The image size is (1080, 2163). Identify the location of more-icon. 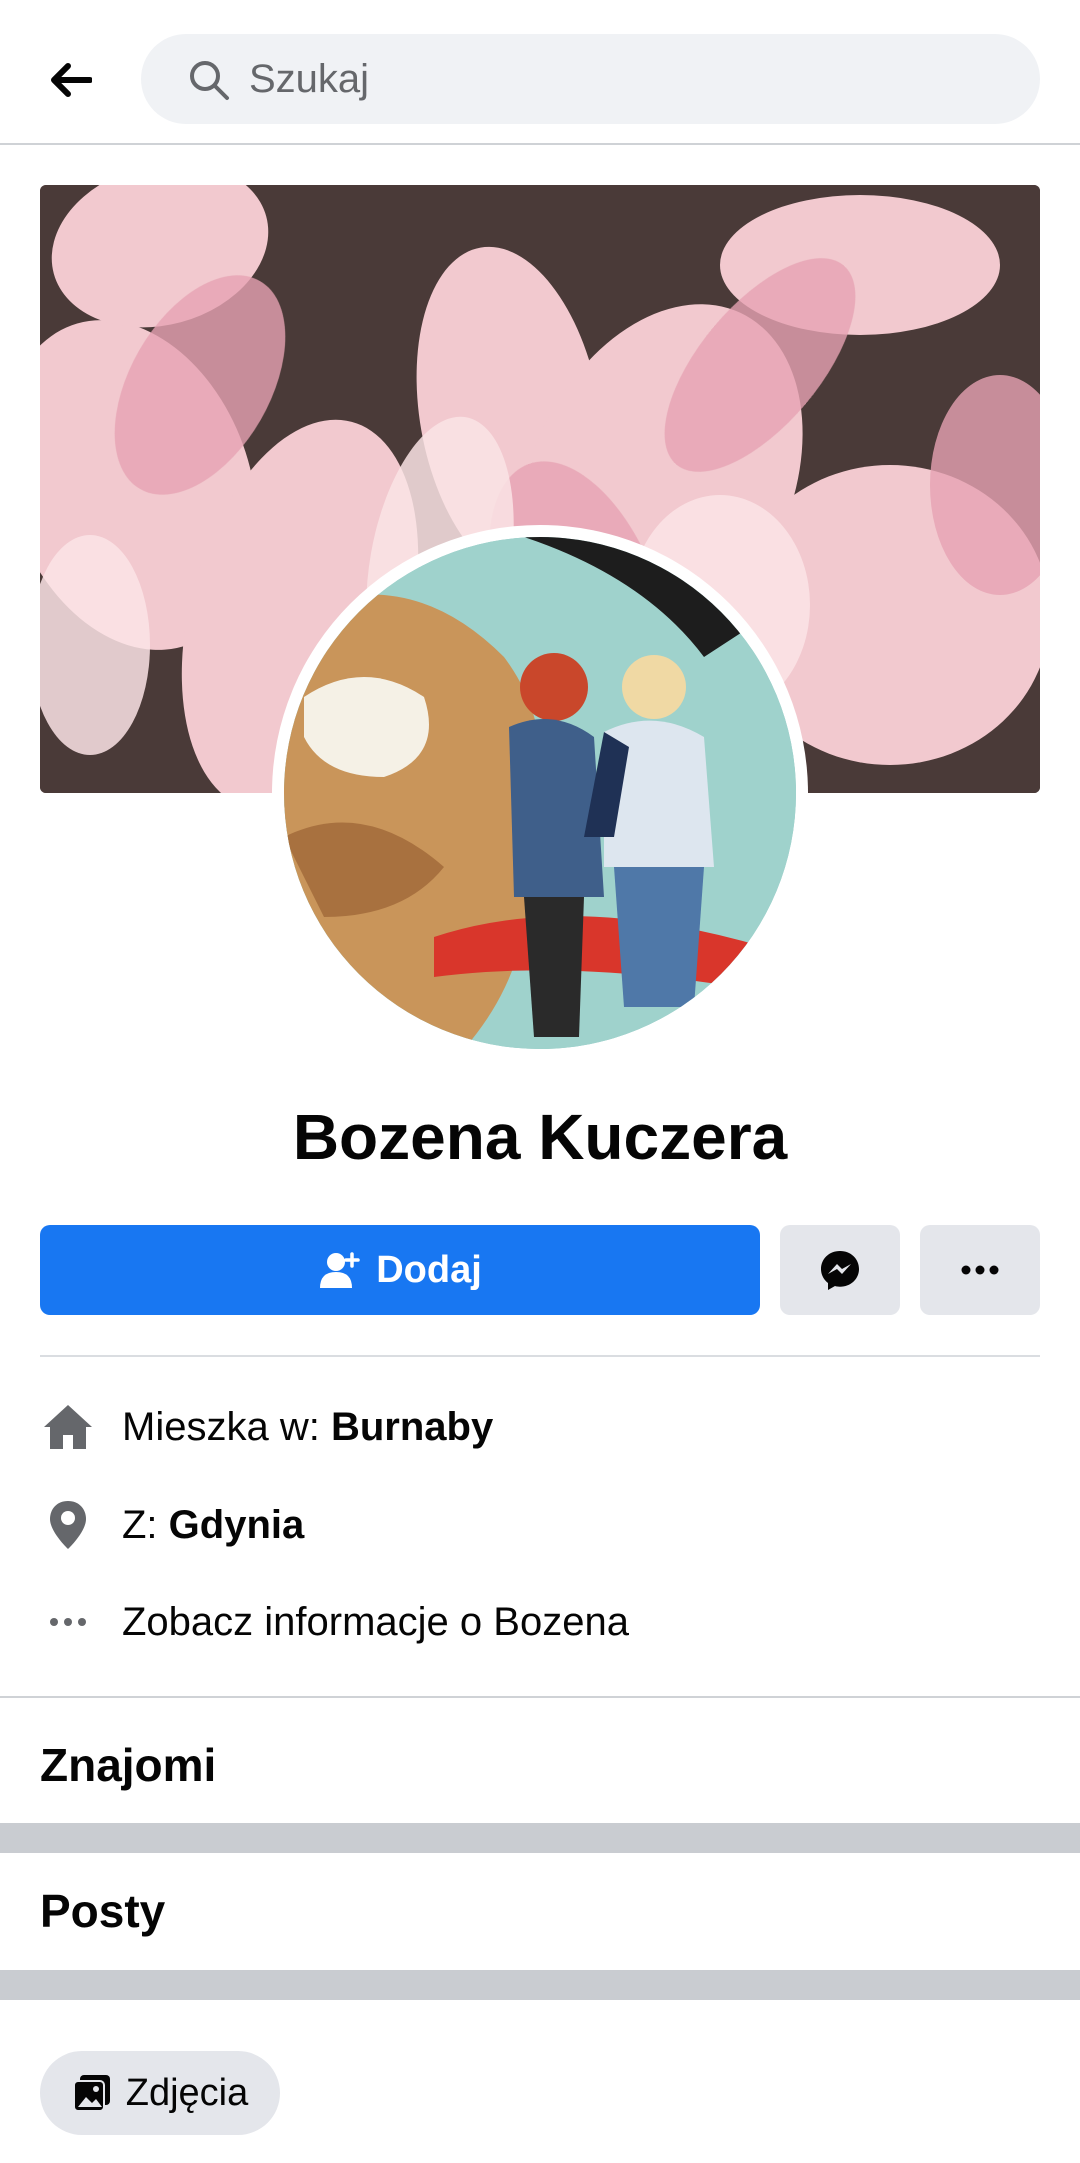
(980, 1270).